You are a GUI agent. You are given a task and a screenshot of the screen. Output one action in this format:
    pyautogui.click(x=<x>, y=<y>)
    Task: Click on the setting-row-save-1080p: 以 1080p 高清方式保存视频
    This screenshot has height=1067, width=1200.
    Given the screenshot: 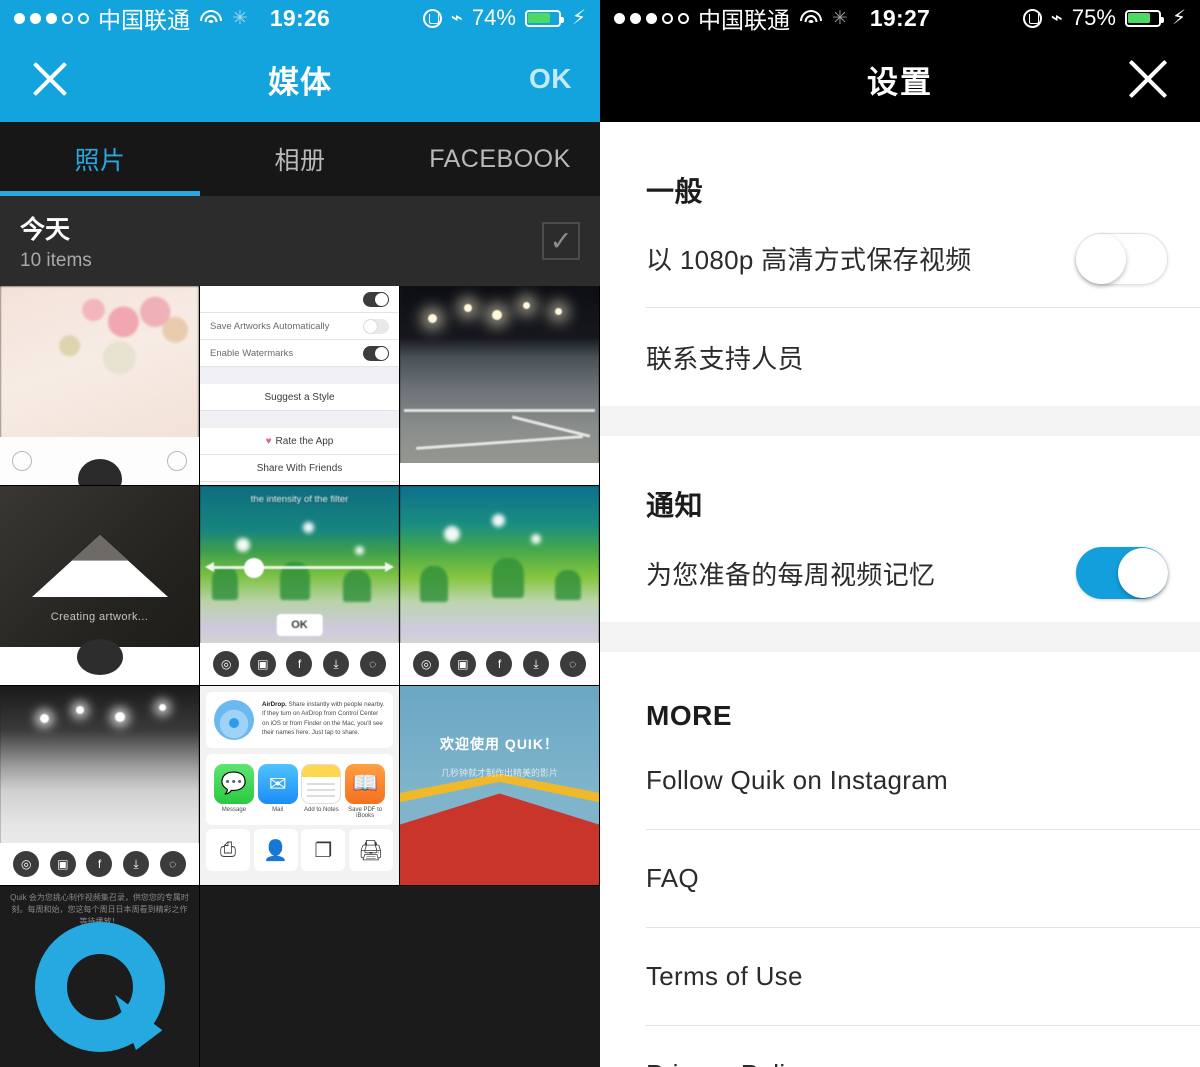 What is the action you would take?
    pyautogui.click(x=923, y=259)
    